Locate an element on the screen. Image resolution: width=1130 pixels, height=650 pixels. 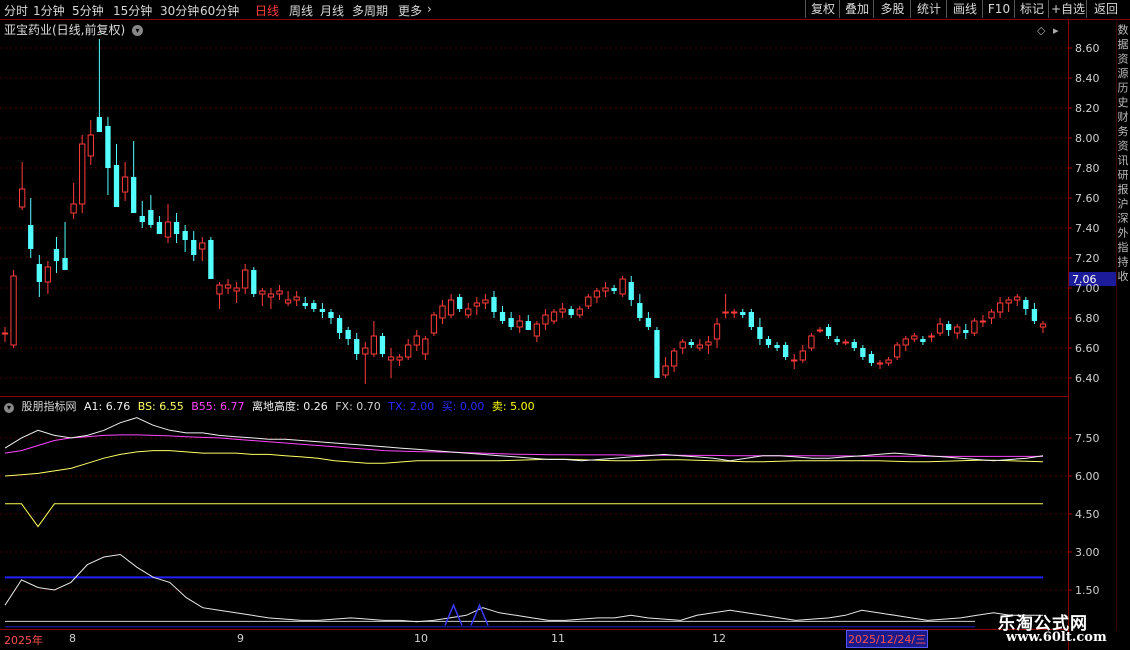
height-line is located at coordinates (523, 588).